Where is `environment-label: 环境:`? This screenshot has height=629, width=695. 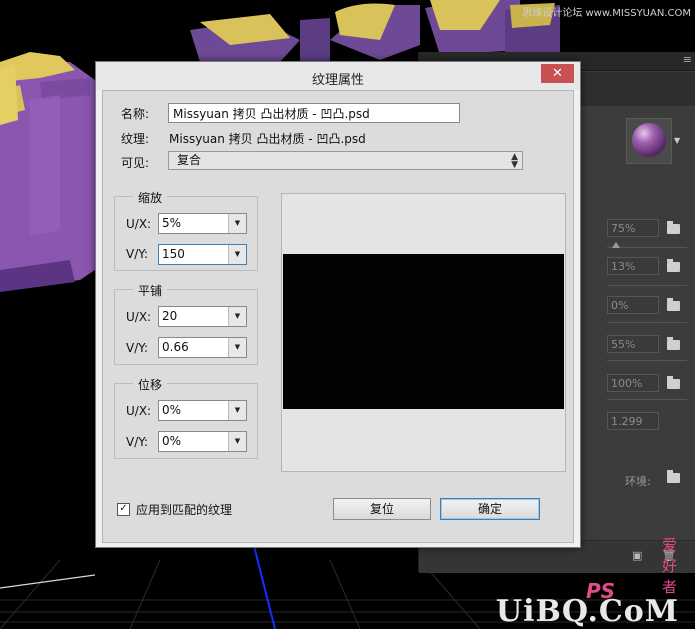 environment-label: 环境: is located at coordinates (638, 481).